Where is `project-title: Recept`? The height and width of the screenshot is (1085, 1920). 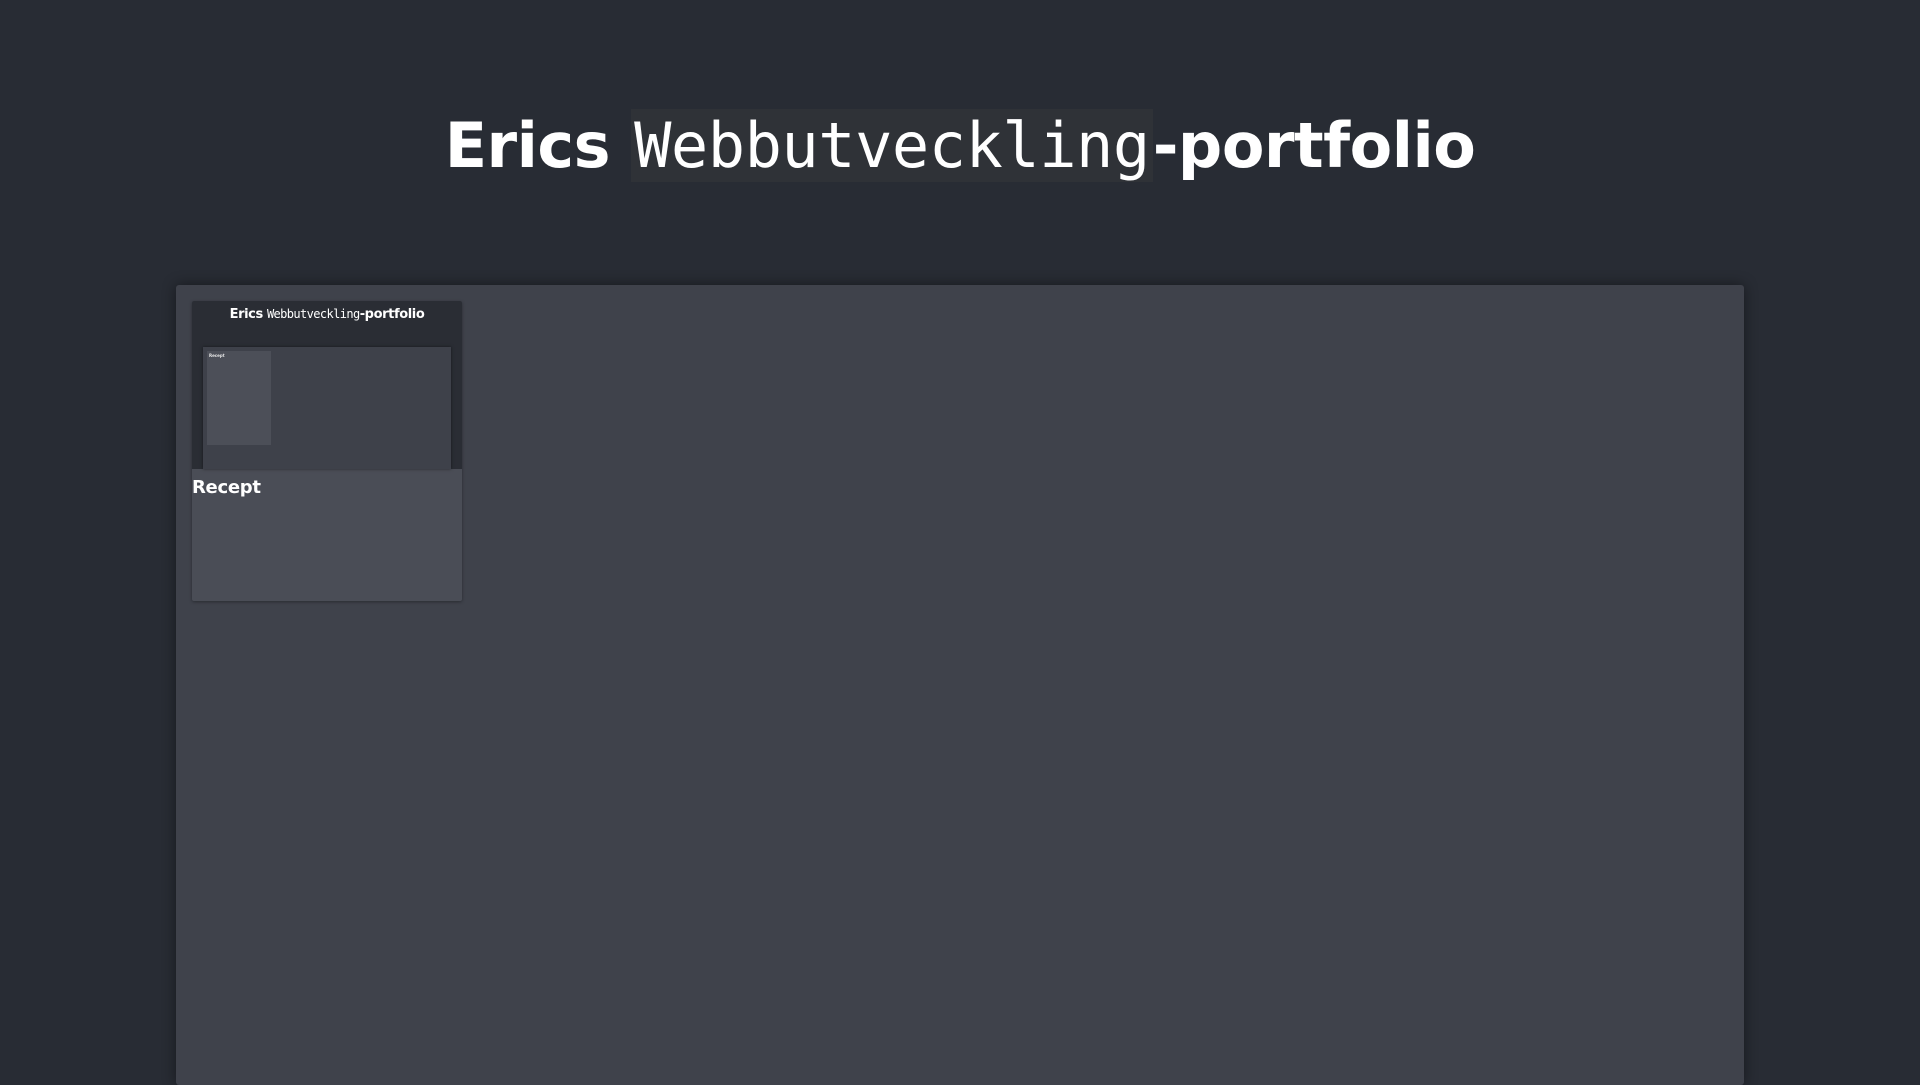 project-title: Recept is located at coordinates (226, 488).